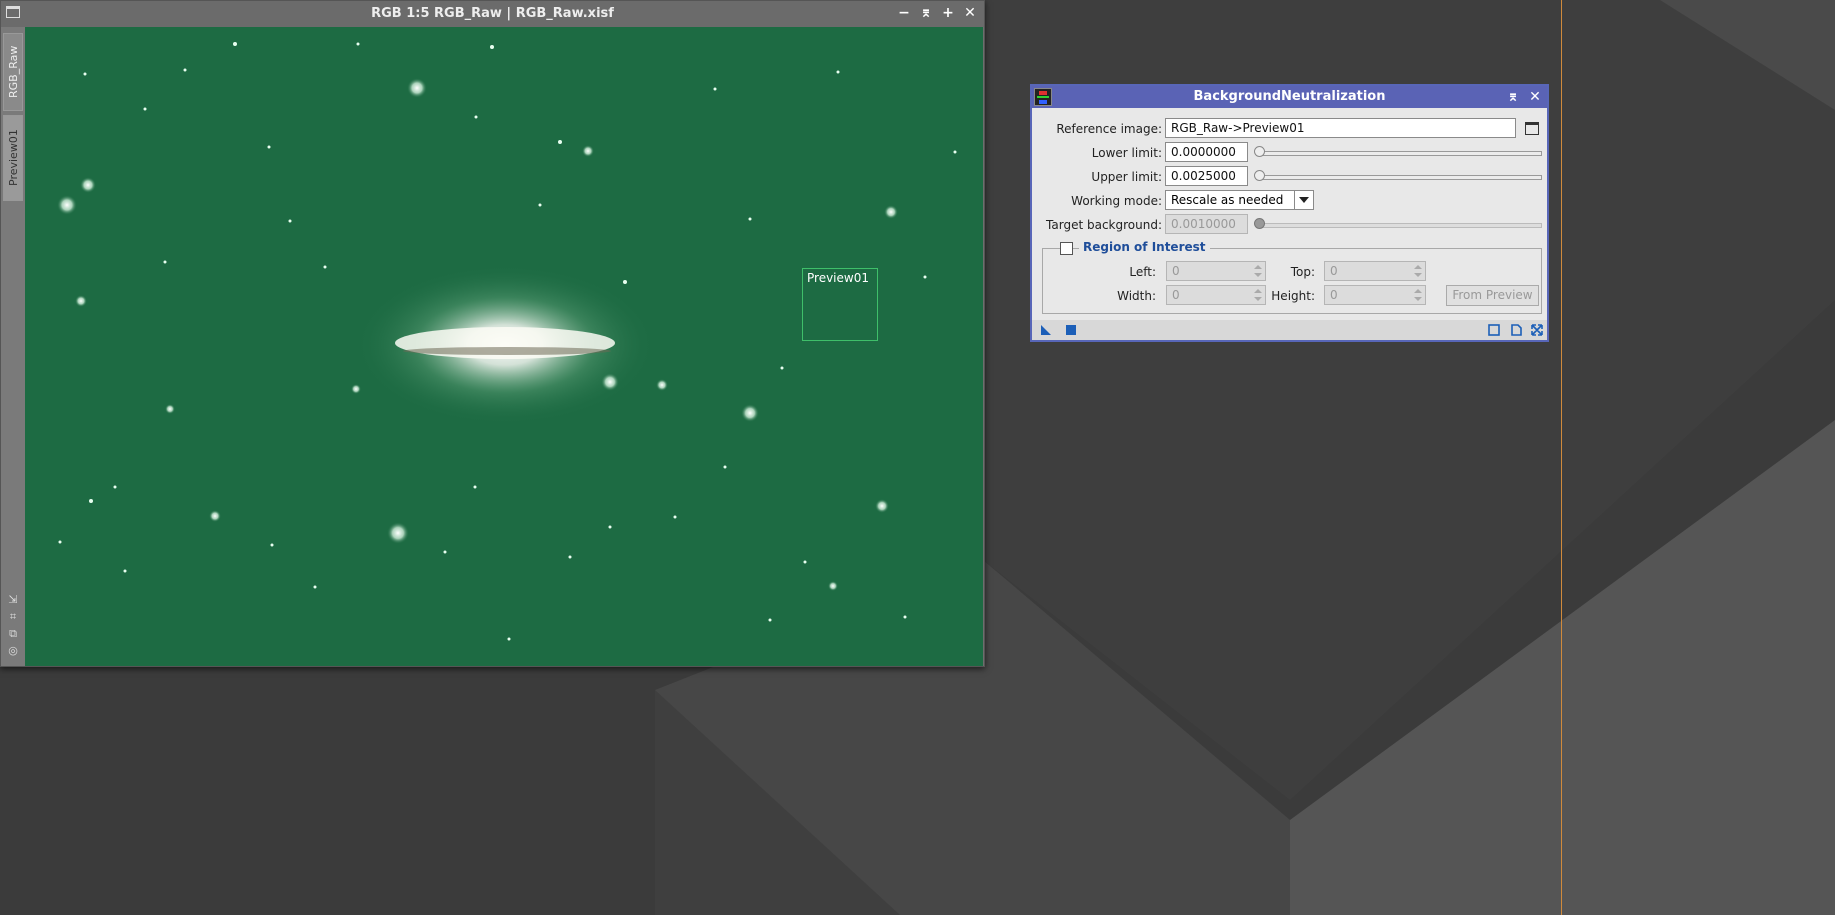  What do you see at coordinates (1289, 330) in the screenshot?
I see `dialog-footer` at bounding box center [1289, 330].